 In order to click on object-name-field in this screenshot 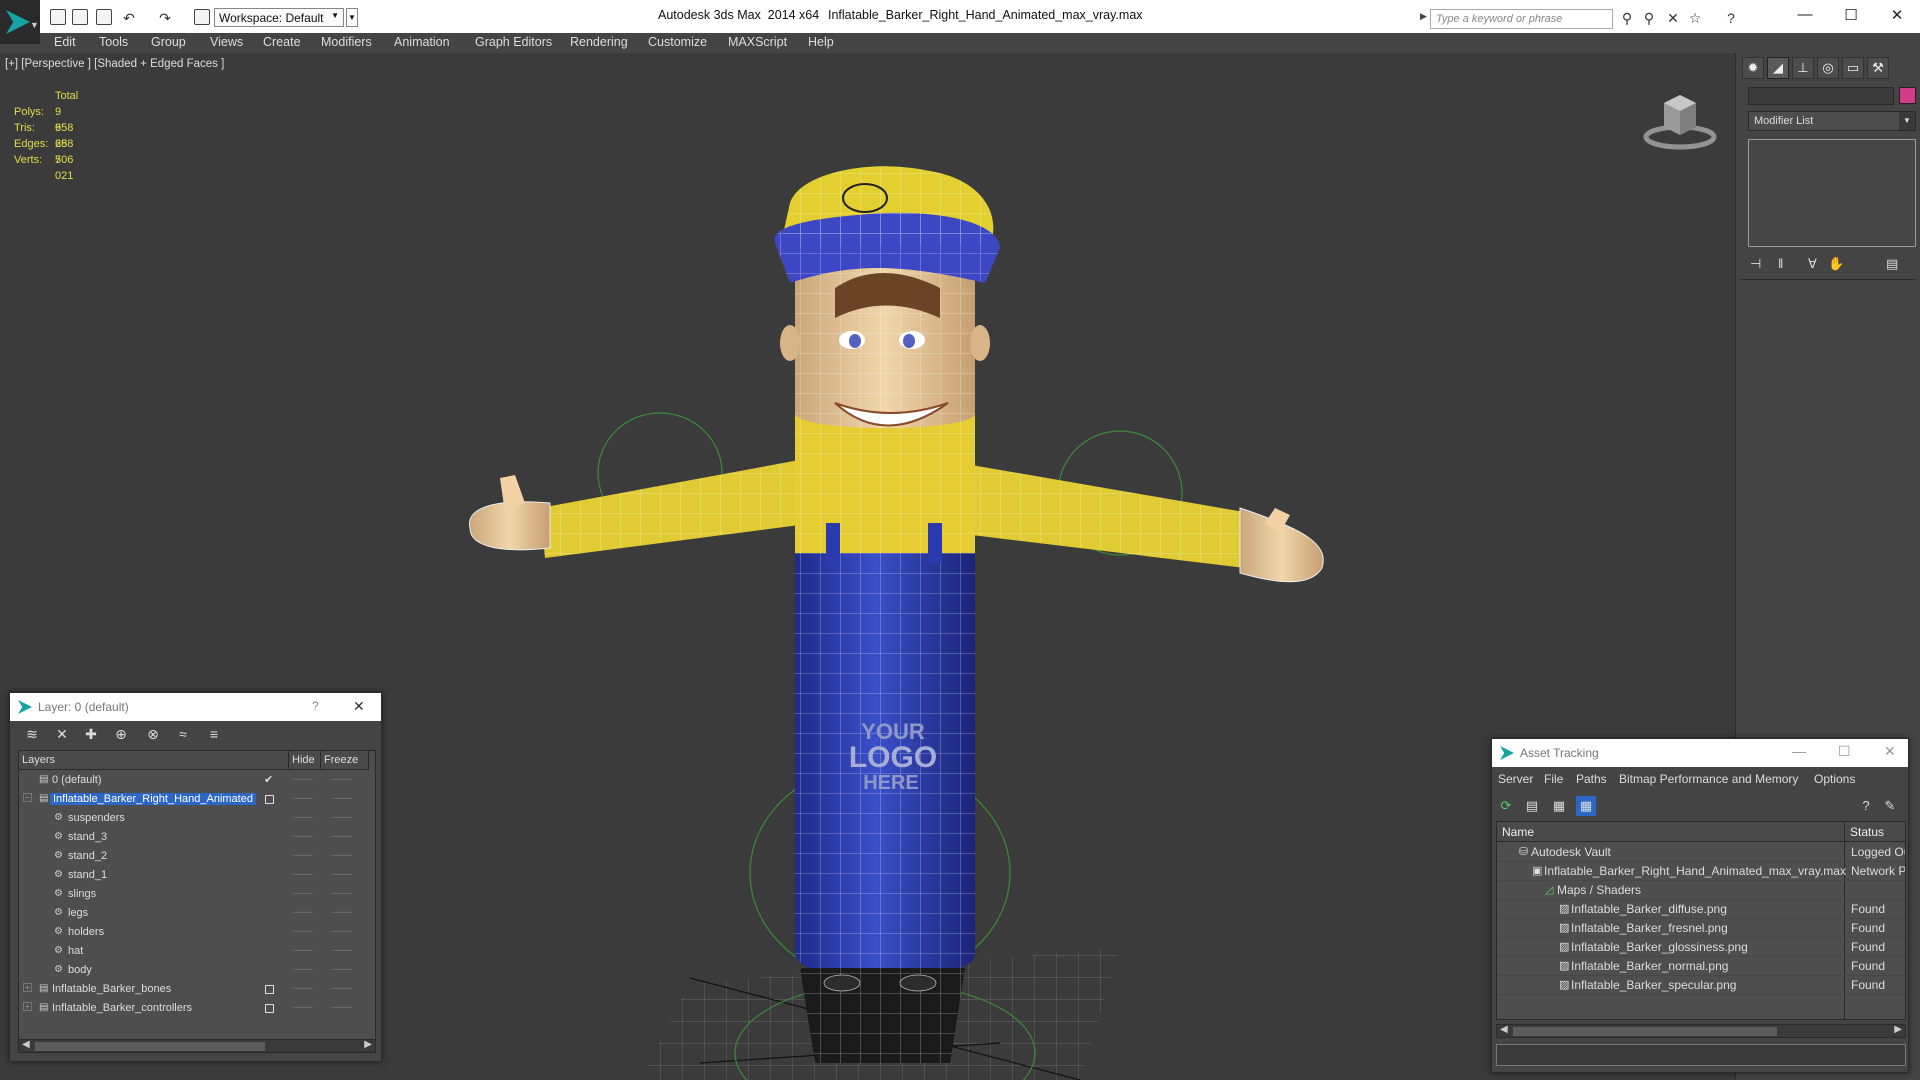, I will do `click(1821, 96)`.